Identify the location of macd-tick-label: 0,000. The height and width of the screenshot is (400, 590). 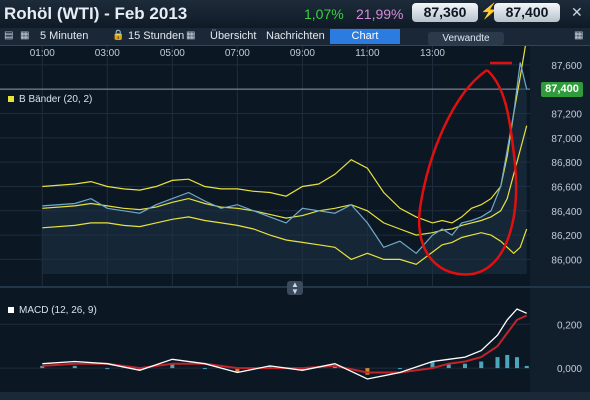
(569, 369).